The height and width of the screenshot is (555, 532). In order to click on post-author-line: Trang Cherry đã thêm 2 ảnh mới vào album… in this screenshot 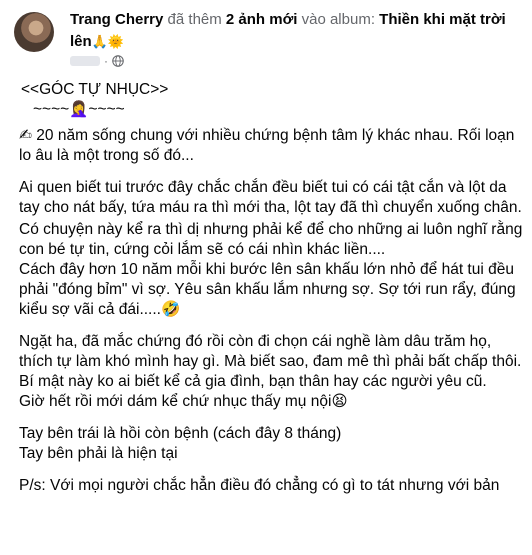, I will do `click(297, 31)`.